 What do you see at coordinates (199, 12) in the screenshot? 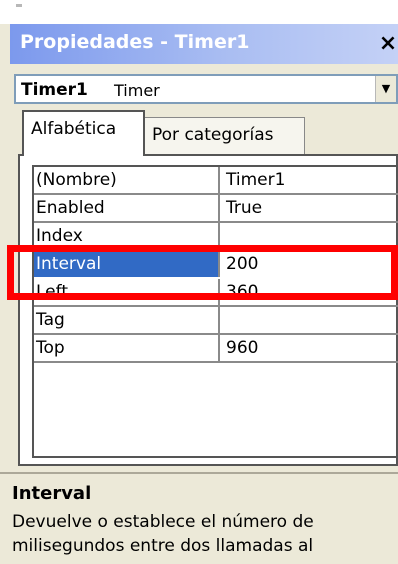
I see `top-strip` at bounding box center [199, 12].